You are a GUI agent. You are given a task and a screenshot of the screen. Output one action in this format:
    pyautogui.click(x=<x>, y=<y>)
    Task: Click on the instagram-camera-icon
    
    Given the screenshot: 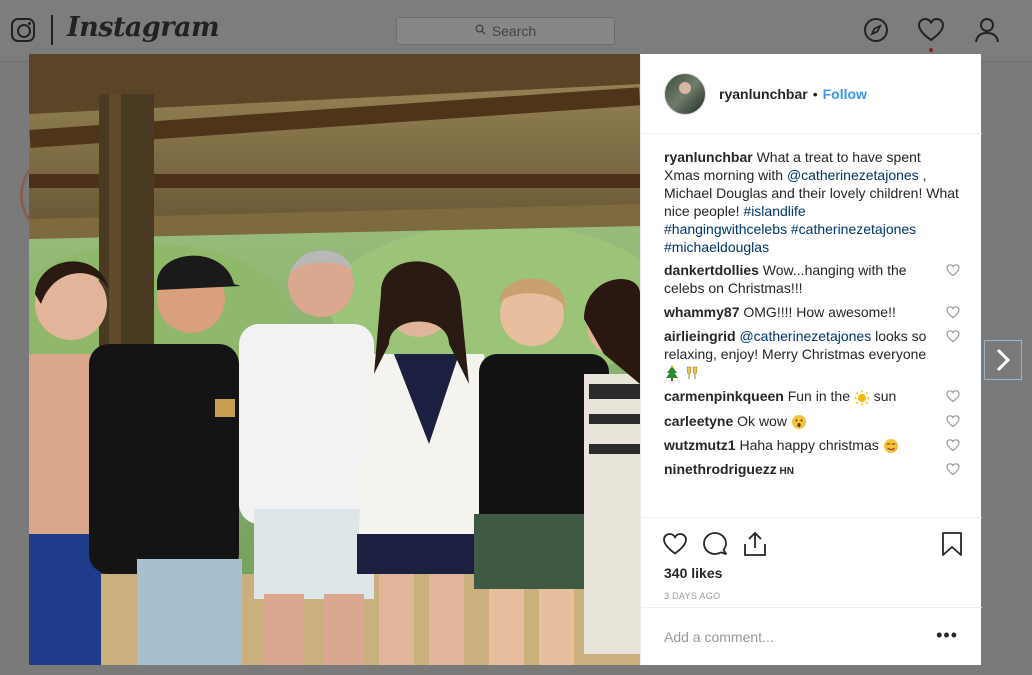 What is the action you would take?
    pyautogui.click(x=23, y=30)
    